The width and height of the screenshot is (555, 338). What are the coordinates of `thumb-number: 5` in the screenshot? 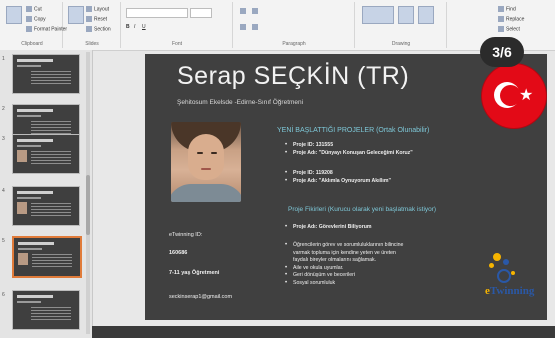 It's located at (3, 241).